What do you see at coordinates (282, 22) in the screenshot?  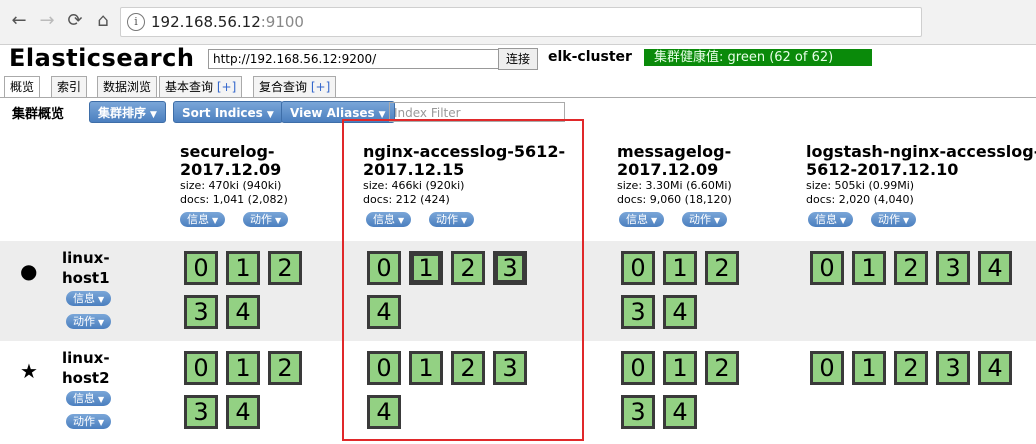 I see `url-port: :9100` at bounding box center [282, 22].